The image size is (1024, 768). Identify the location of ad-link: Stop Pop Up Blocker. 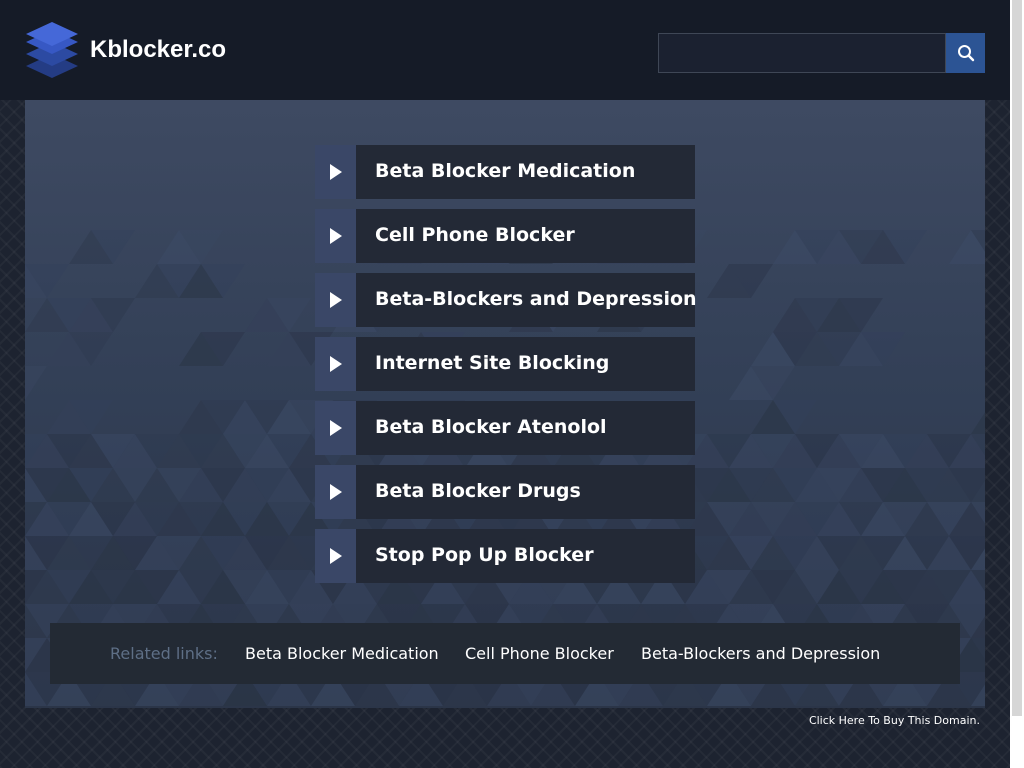
(505, 556).